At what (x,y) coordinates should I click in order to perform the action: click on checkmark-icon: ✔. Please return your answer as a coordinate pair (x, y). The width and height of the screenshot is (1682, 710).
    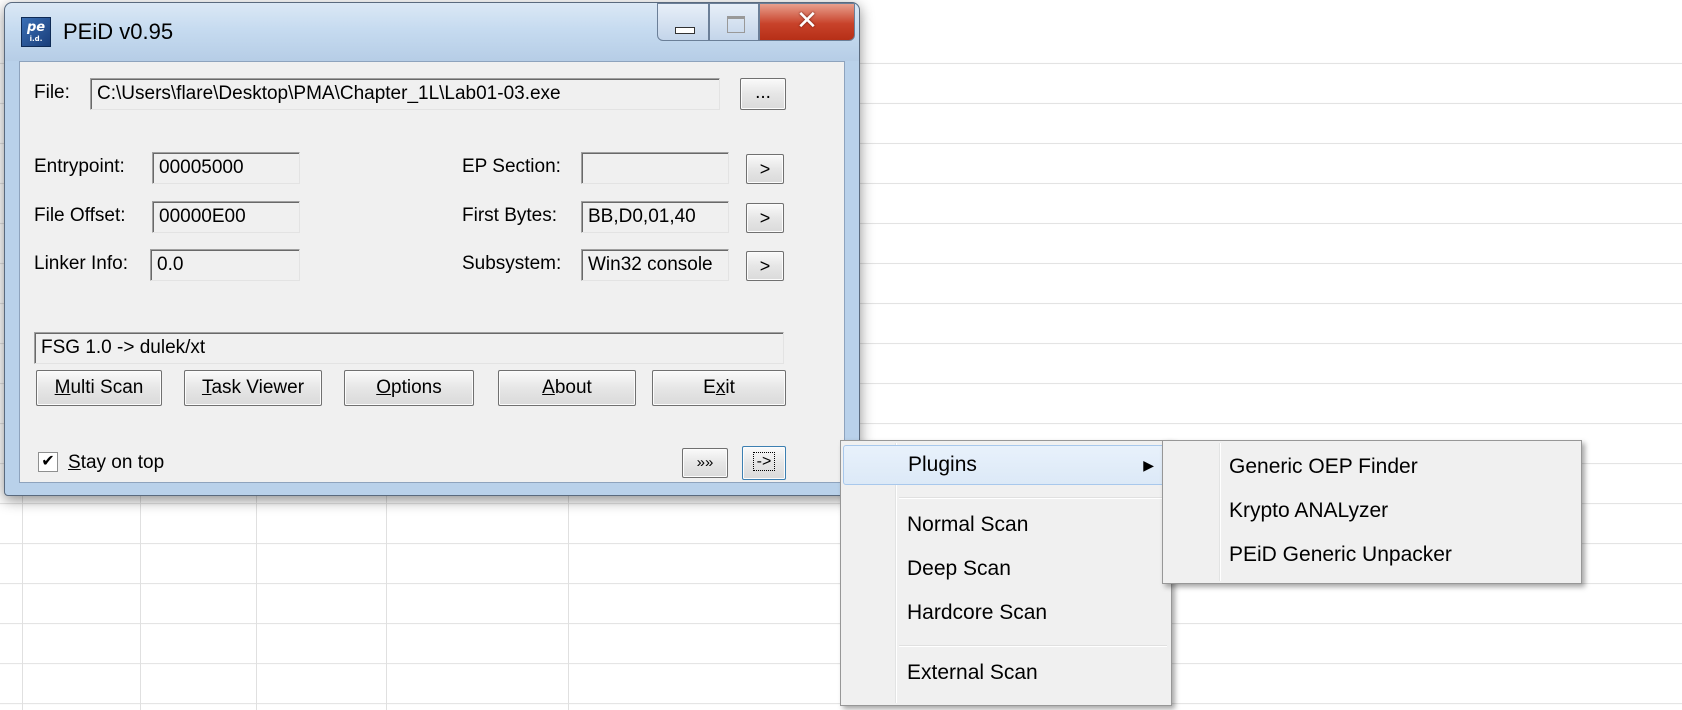
    Looking at the image, I should click on (48, 461).